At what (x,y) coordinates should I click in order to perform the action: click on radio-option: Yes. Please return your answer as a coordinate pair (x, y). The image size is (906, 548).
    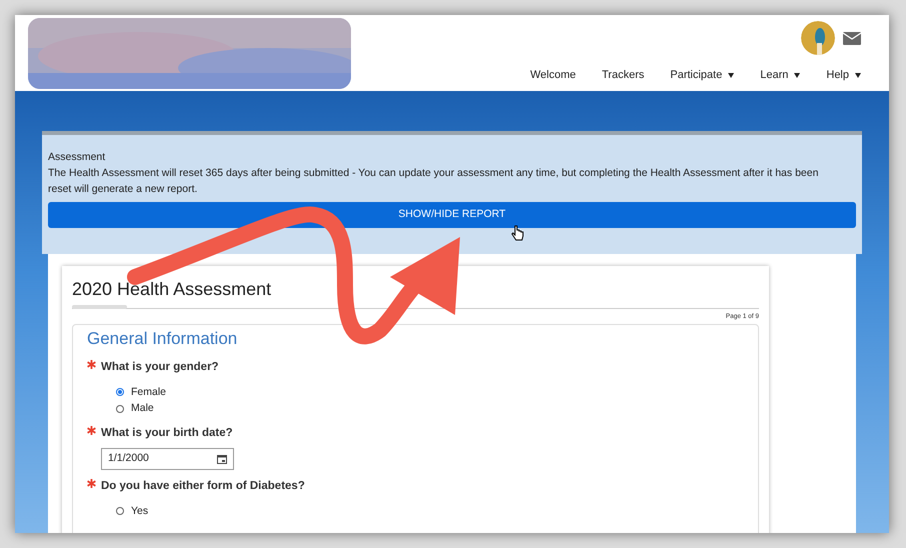
    Looking at the image, I should click on (430, 512).